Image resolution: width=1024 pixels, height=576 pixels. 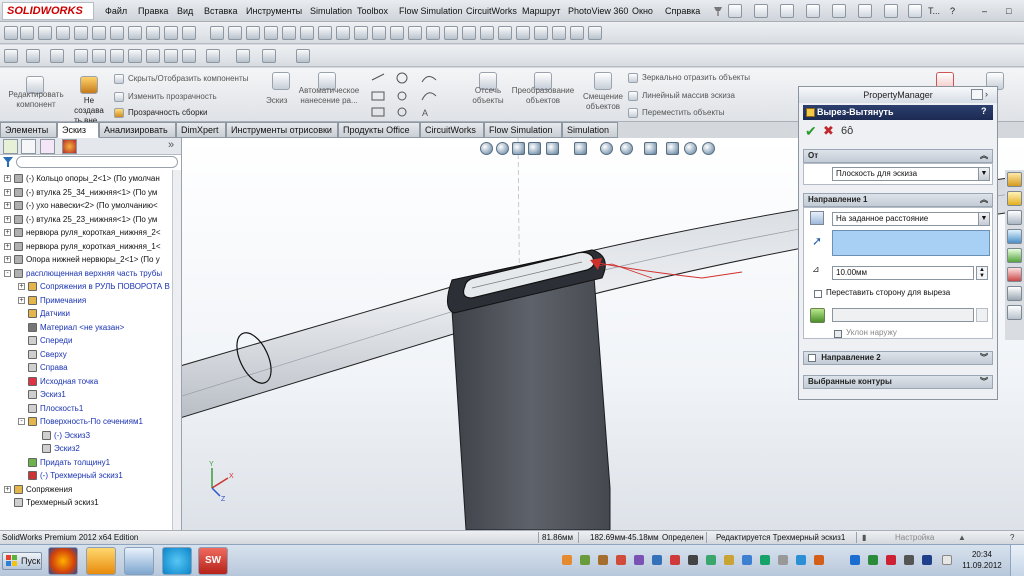 What do you see at coordinates (683, 113) in the screenshot?
I see `move-entities-button: Переместить объекты` at bounding box center [683, 113].